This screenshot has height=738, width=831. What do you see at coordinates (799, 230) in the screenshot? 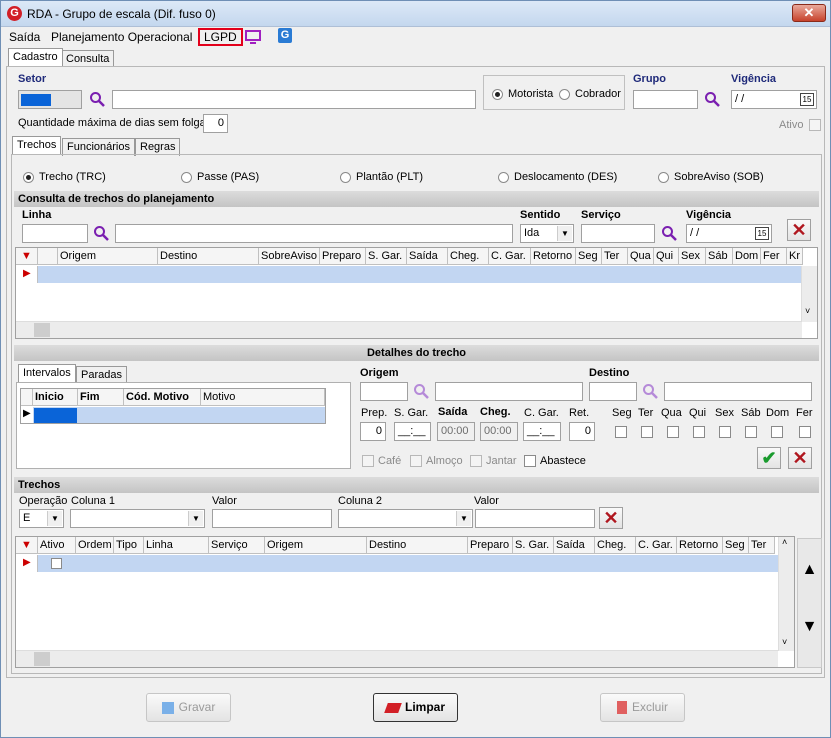
I see `clear-consulta-button: ✕` at bounding box center [799, 230].